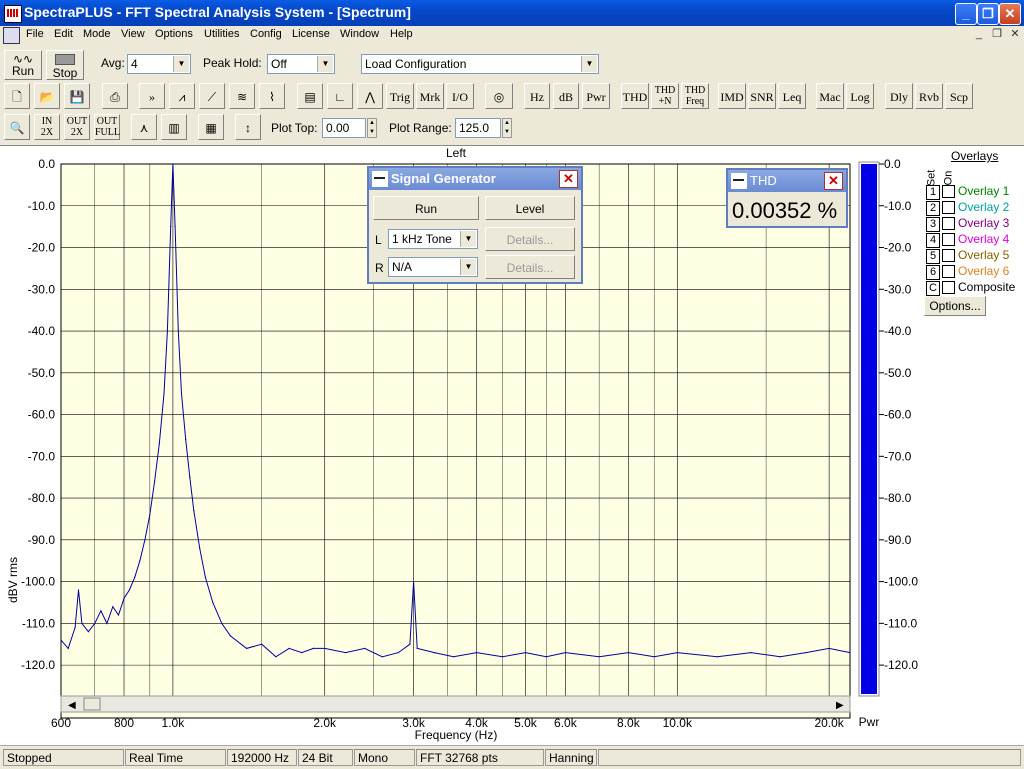 This screenshot has height=769, width=1024. What do you see at coordinates (426, 208) in the screenshot?
I see `siggen-run-button: Run` at bounding box center [426, 208].